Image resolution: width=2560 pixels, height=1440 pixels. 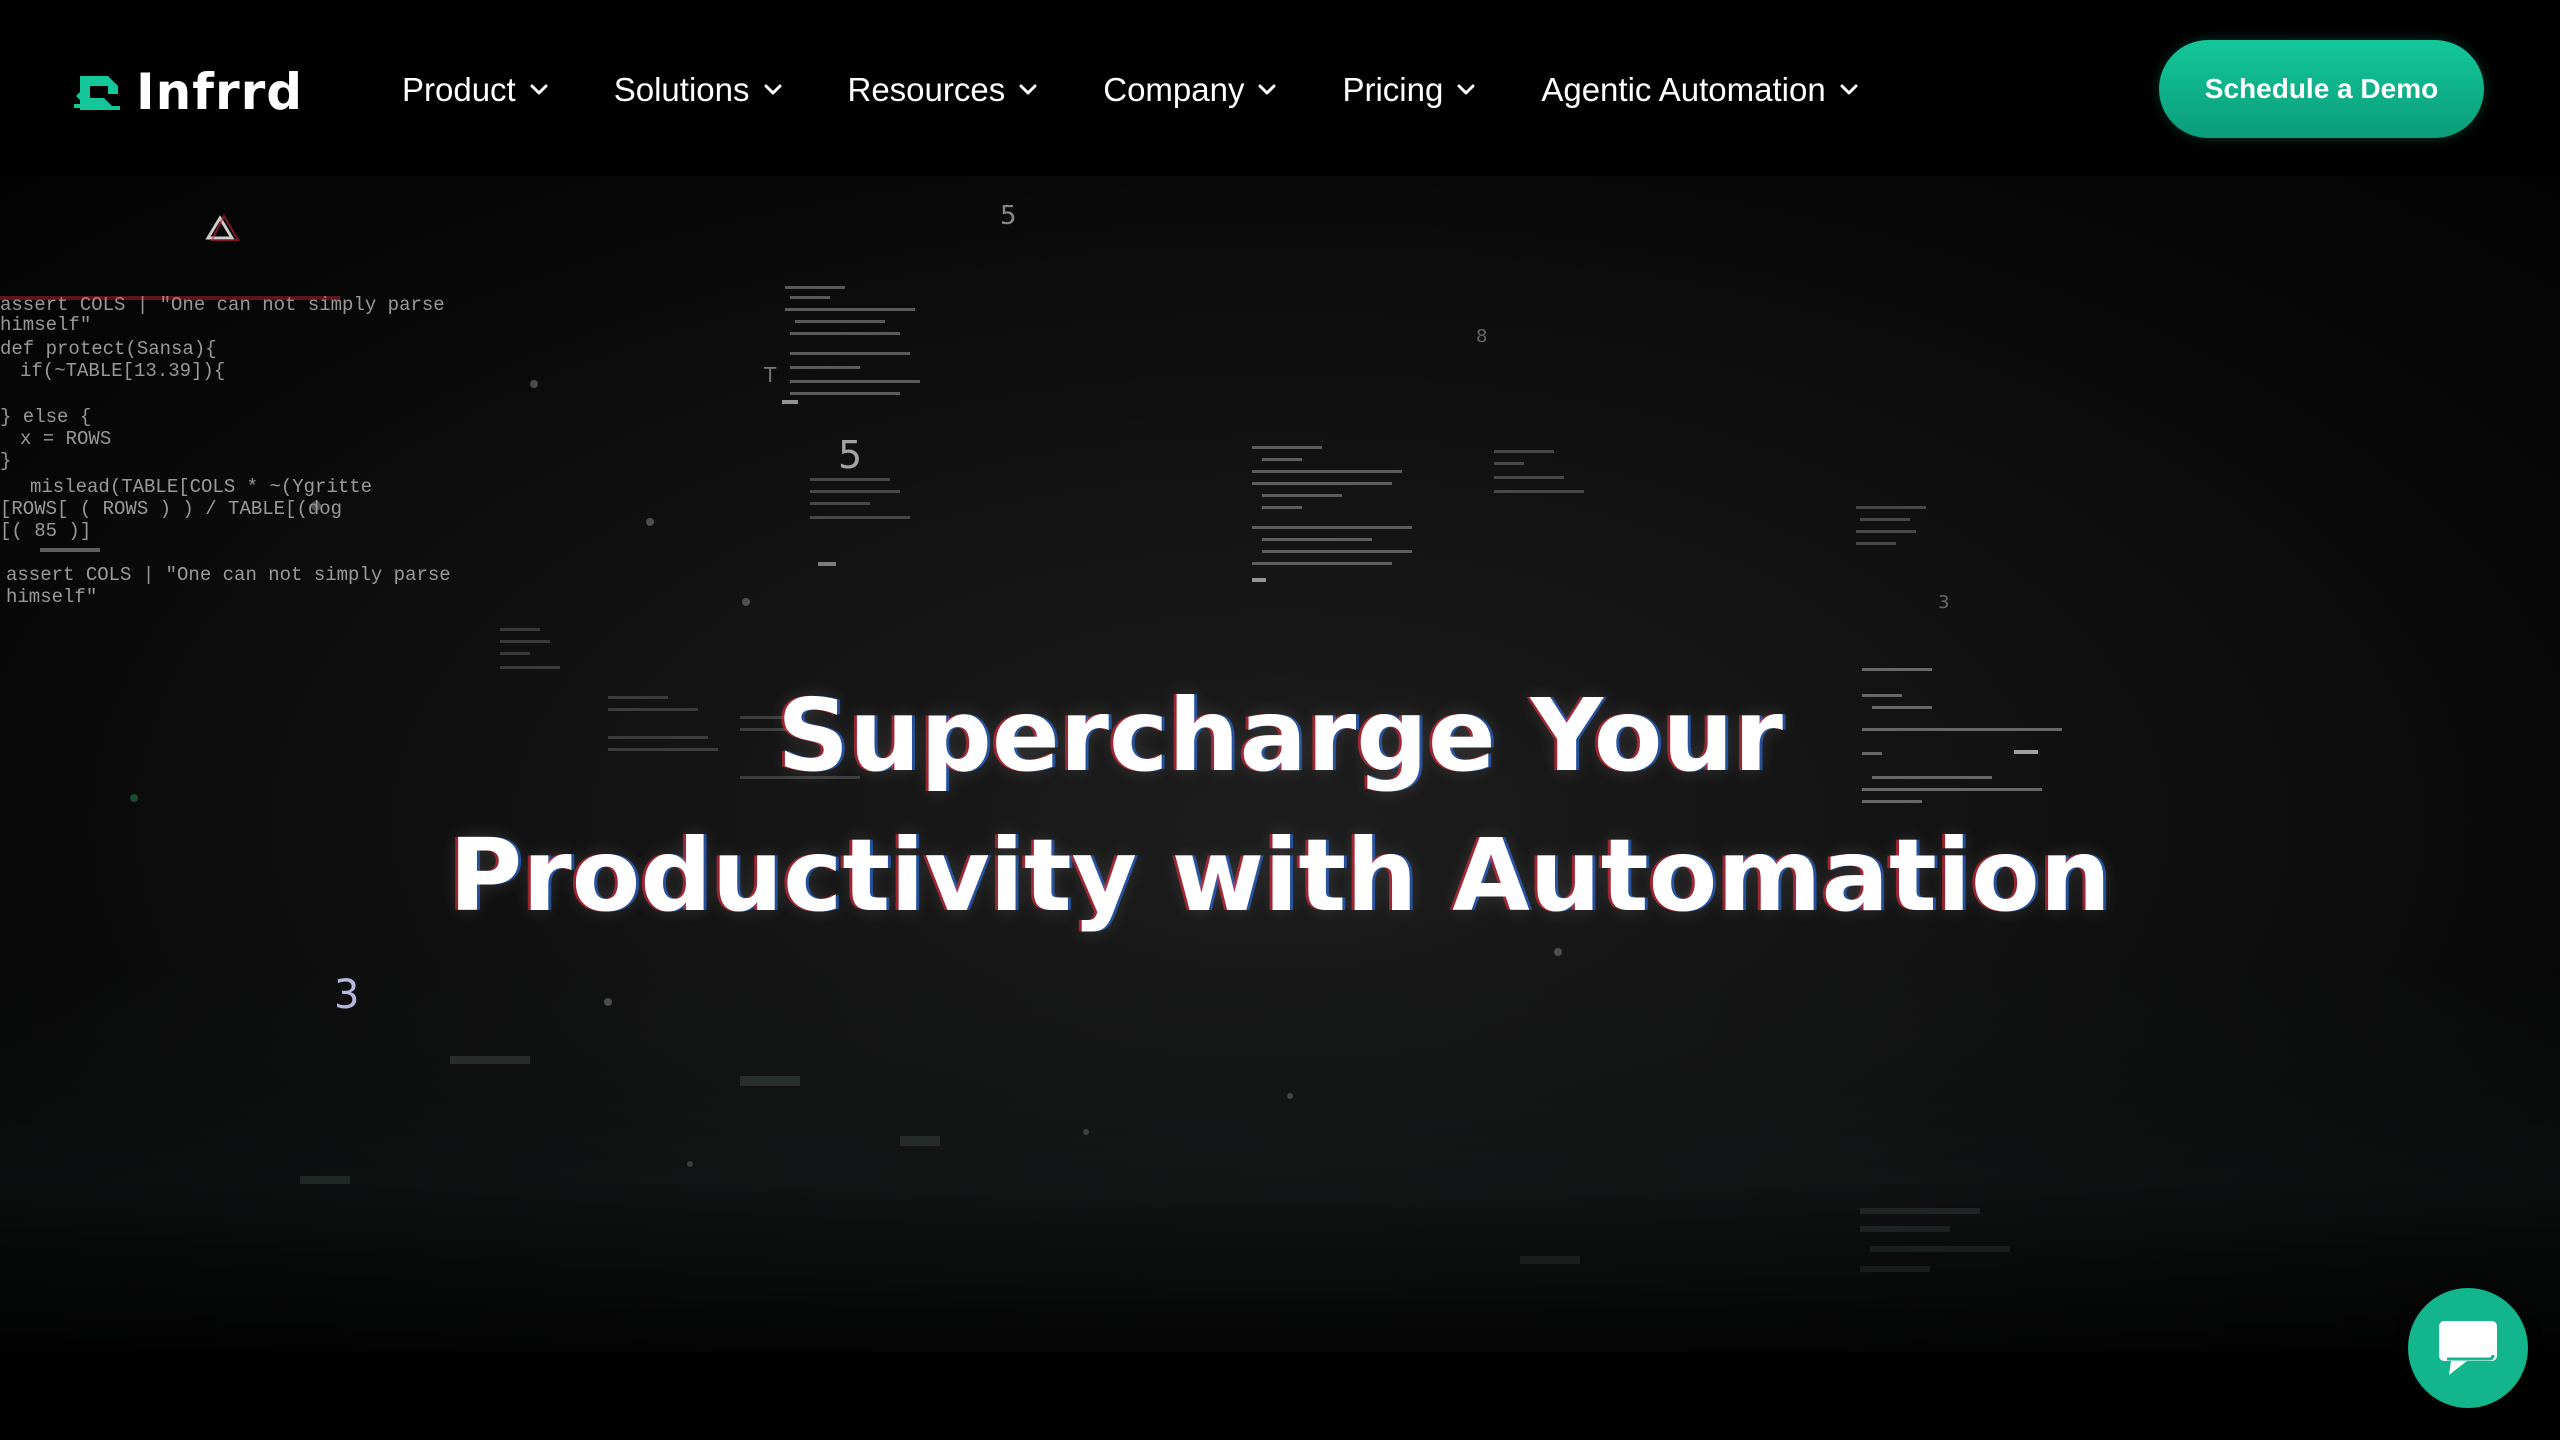 I want to click on nav-item-label: Product, so click(x=459, y=89).